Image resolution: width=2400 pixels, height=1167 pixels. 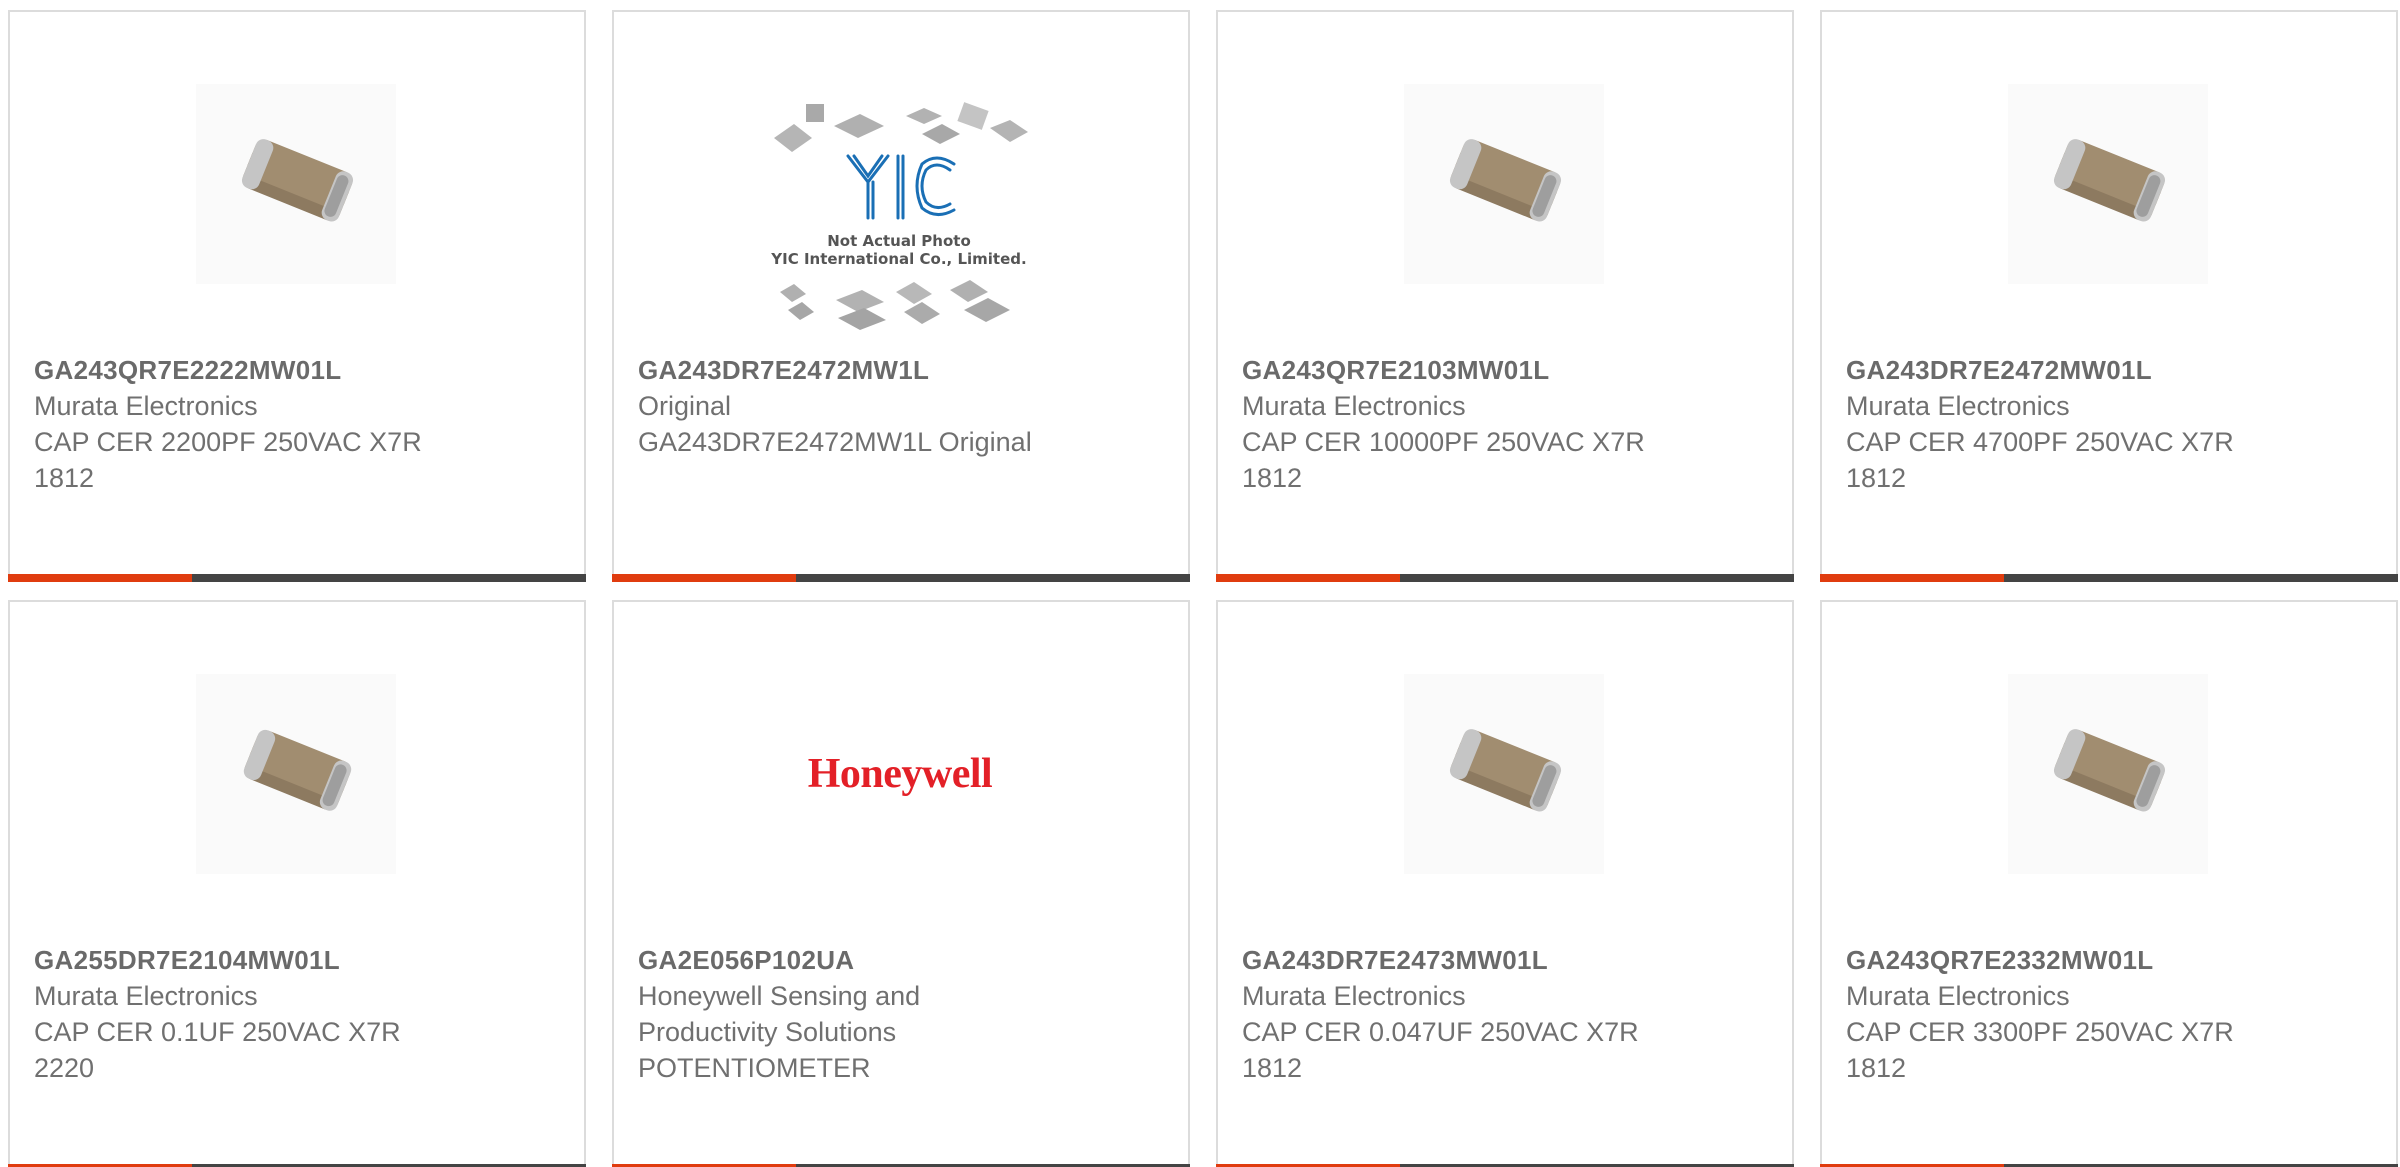 I want to click on part-number: GA243DR7E2473MW01L, so click(x=1452, y=960).